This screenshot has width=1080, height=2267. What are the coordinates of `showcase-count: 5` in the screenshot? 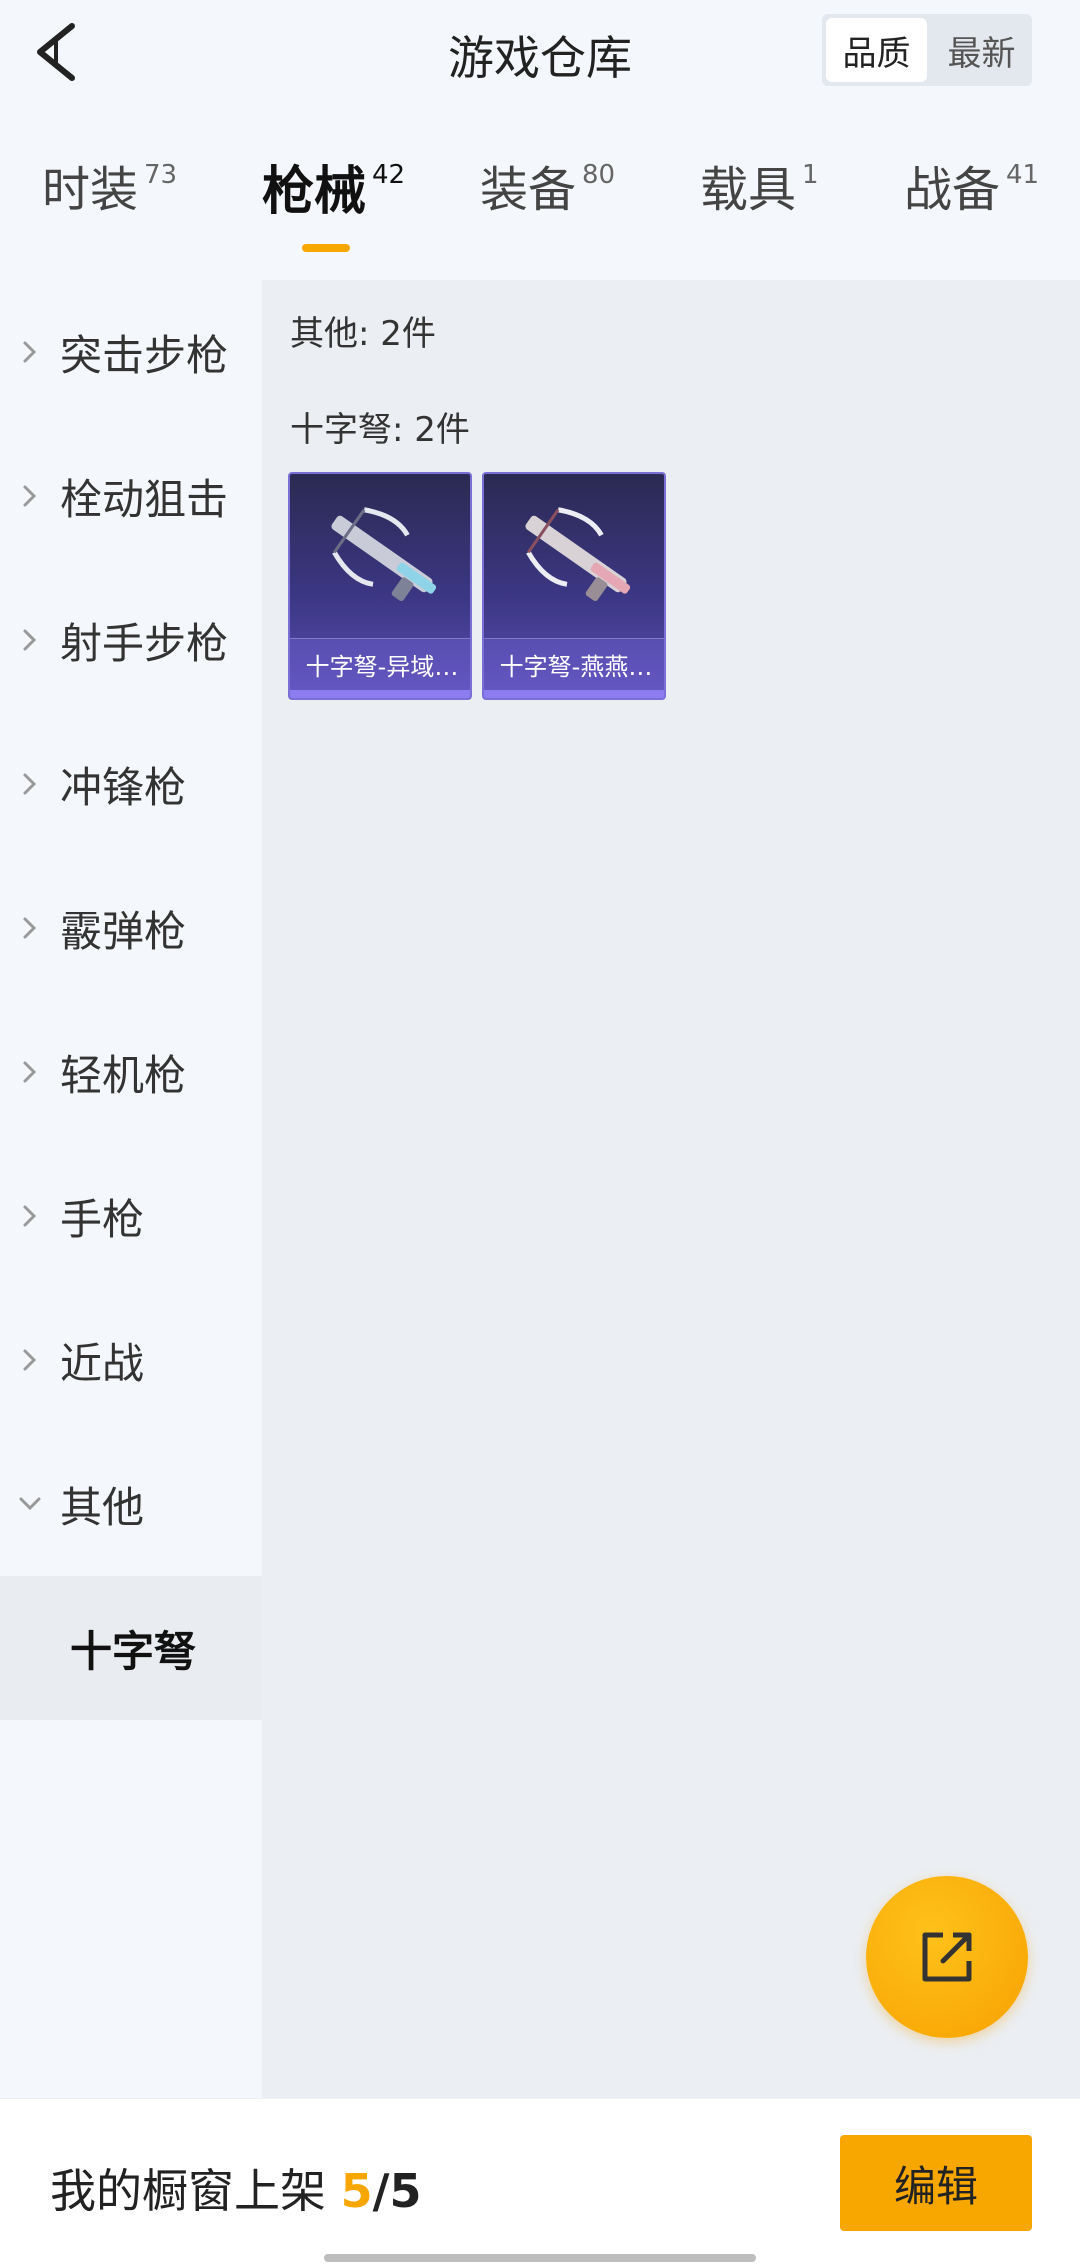 It's located at (356, 2191).